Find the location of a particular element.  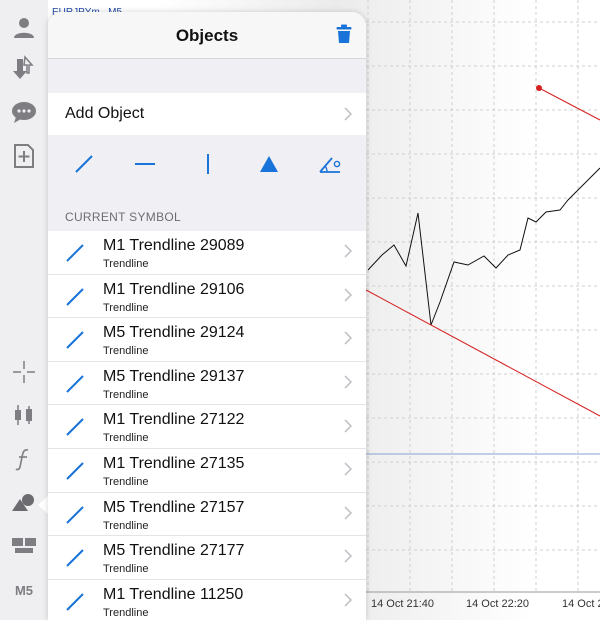

arrows-icon is located at coordinates (23, 67).